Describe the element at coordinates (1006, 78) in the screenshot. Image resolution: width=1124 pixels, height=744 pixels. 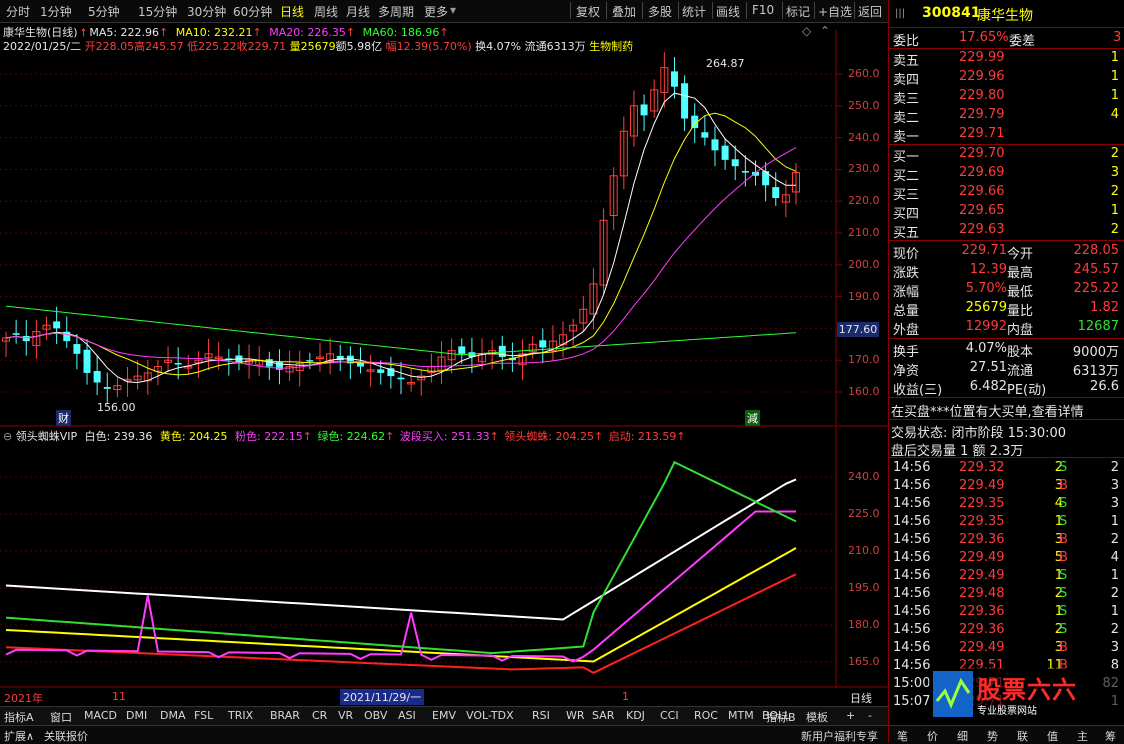
I see `quote-row: 卖四 229.96 1` at that location.